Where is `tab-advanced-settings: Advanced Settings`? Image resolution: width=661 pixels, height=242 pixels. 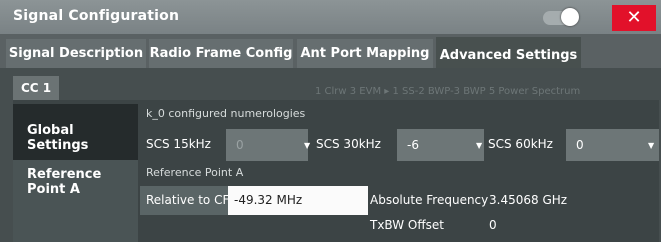
tab-advanced-settings: Advanced Settings is located at coordinates (508, 54).